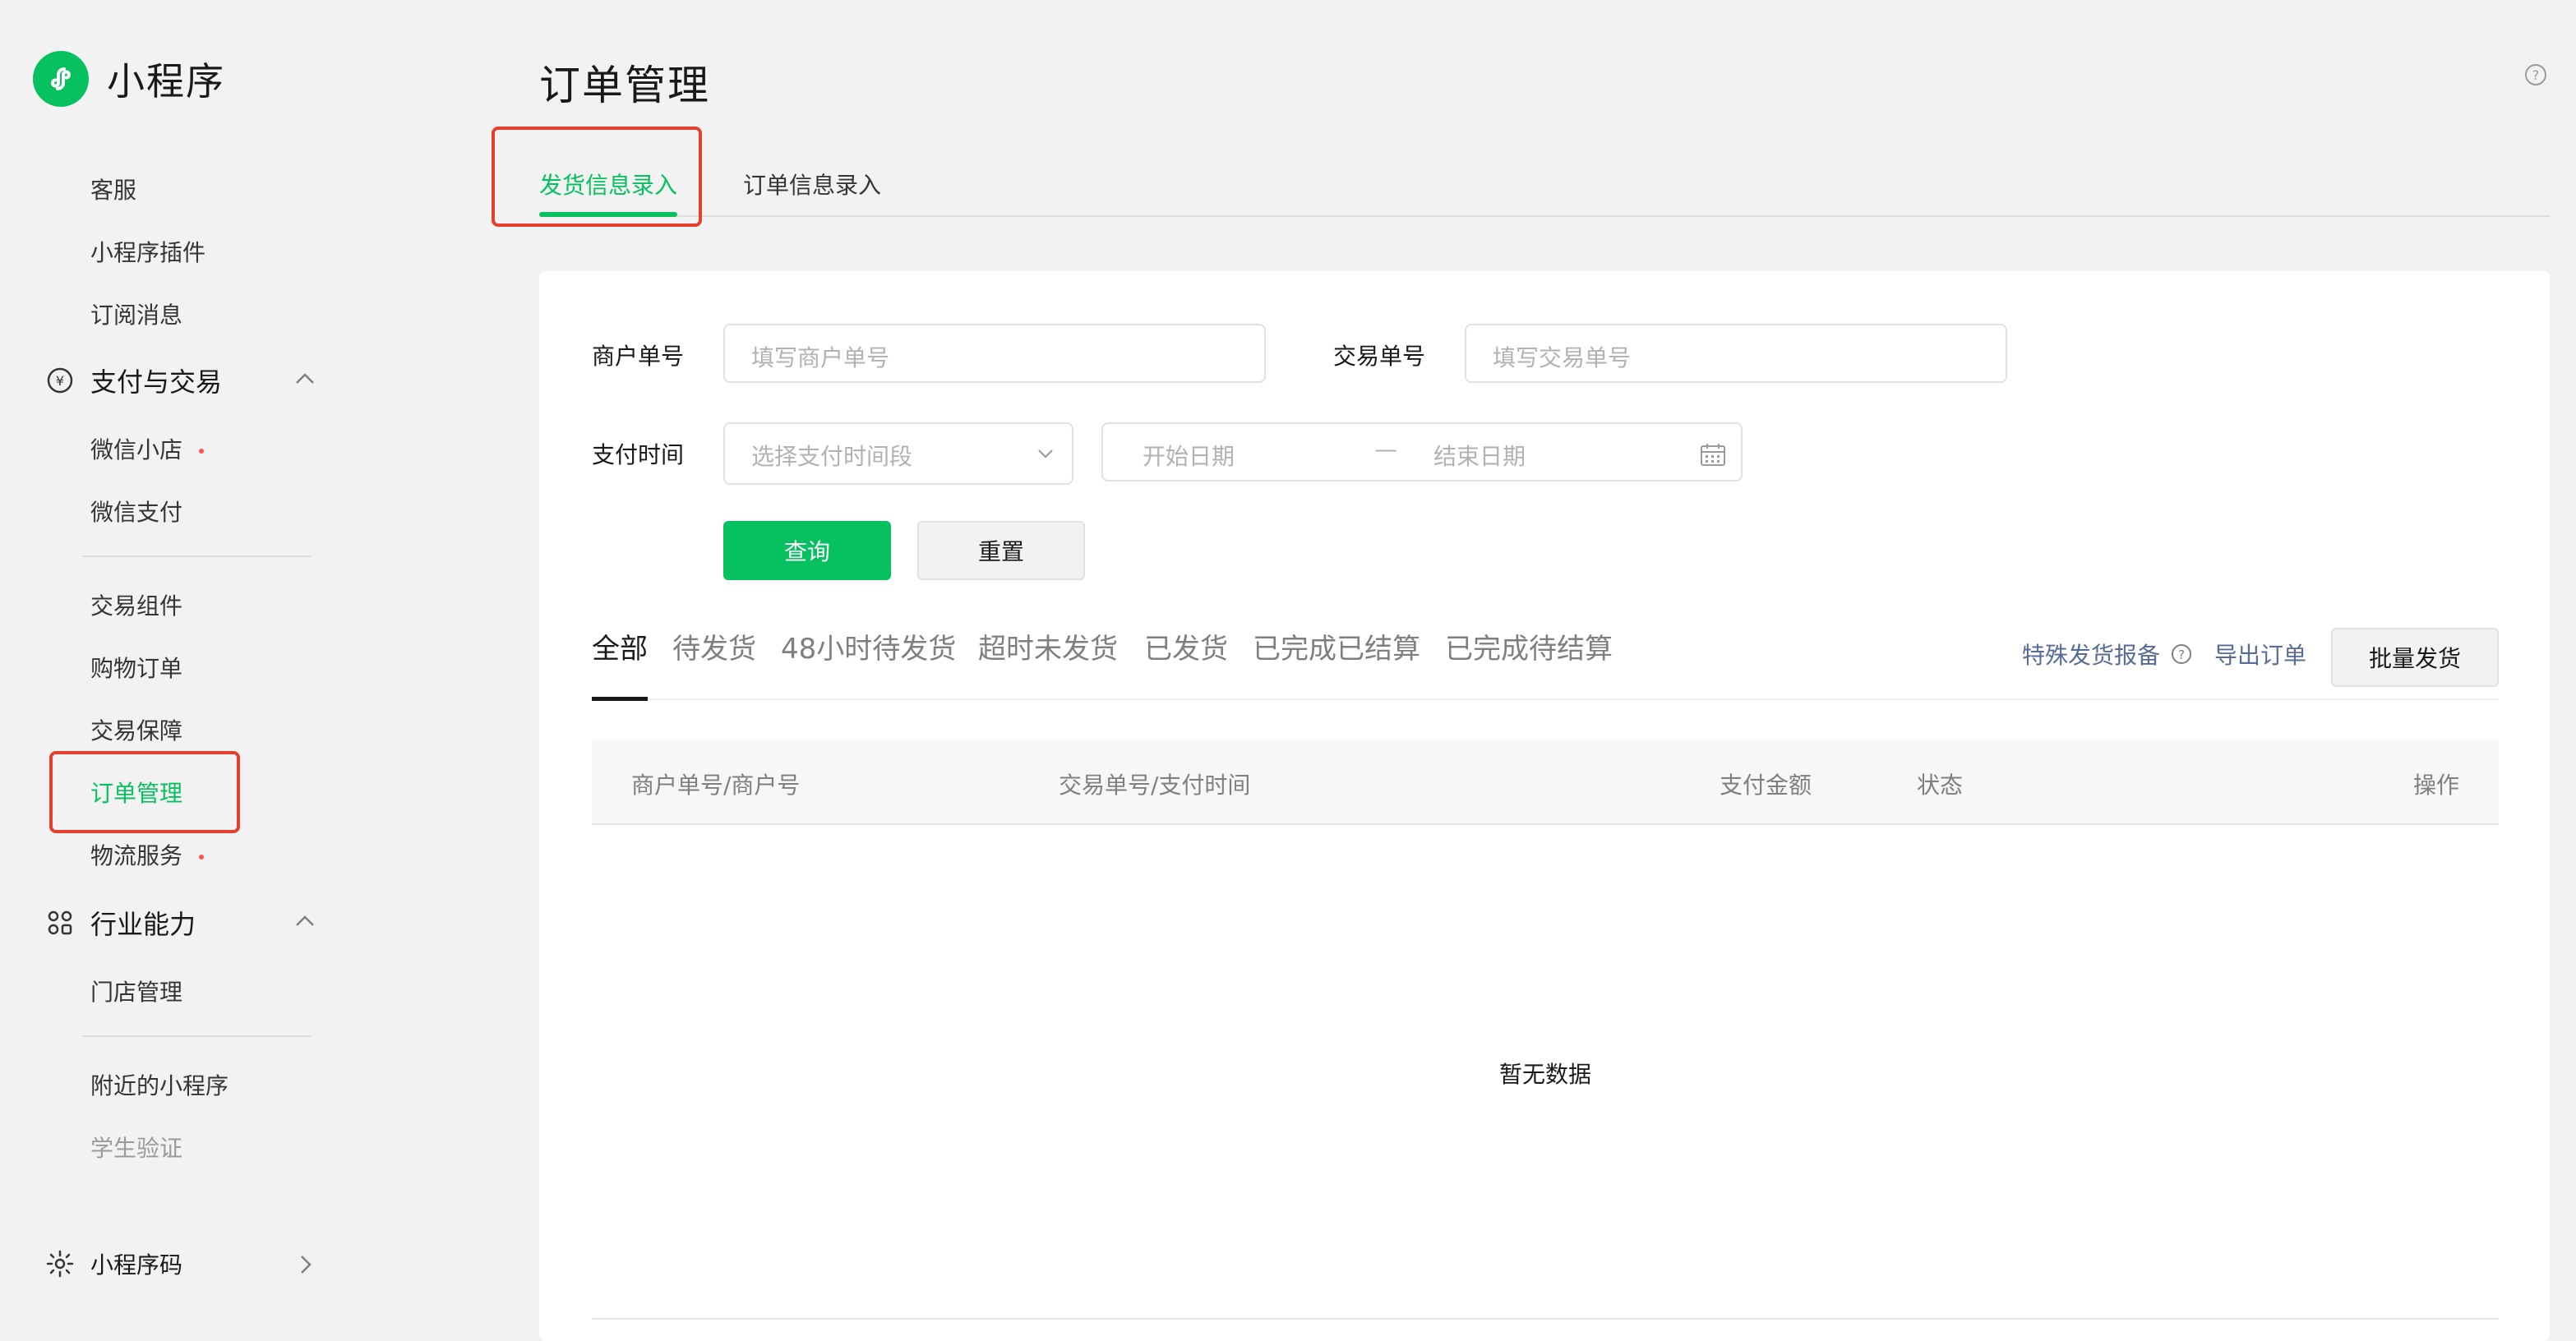  Describe the element at coordinates (994, 353) in the screenshot. I see `merchant-order-input: 填写商户单号` at that location.